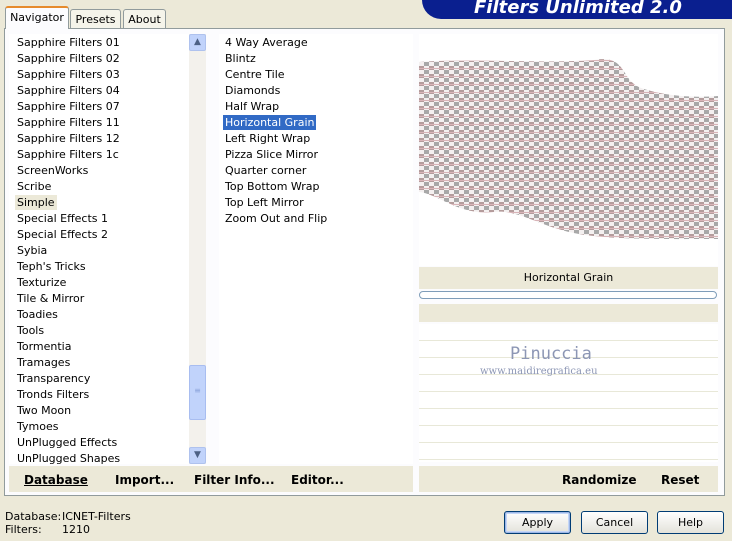 The width and height of the screenshot is (732, 541). I want to click on cancel-button: Cancel, so click(614, 522).